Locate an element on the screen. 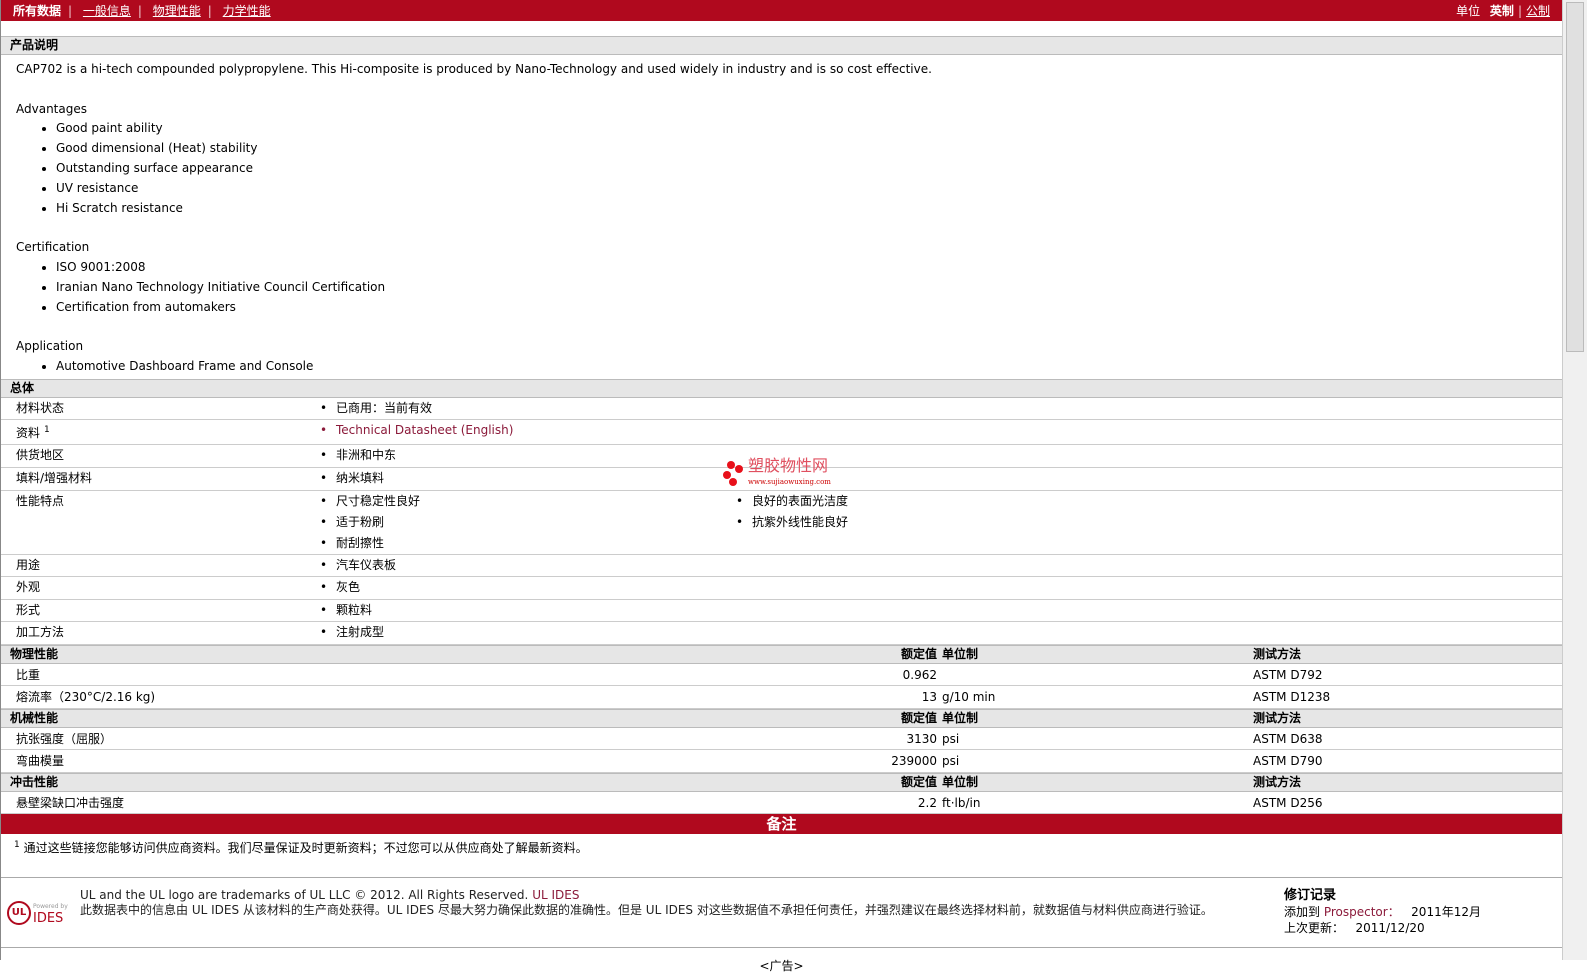 The height and width of the screenshot is (974, 1587). general-row: 材料状态 已商用：当前有效 is located at coordinates (781, 409).